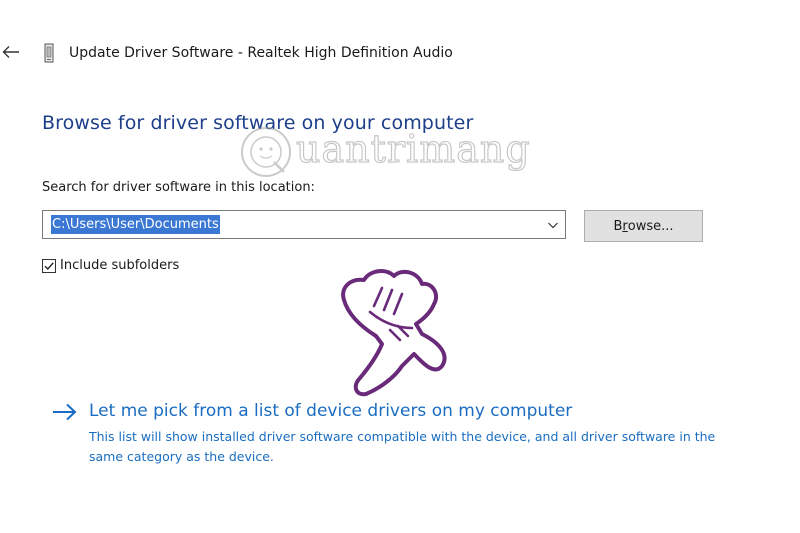  Describe the element at coordinates (135, 224) in the screenshot. I see `path-input-value: C:\Users\User\Documents` at that location.